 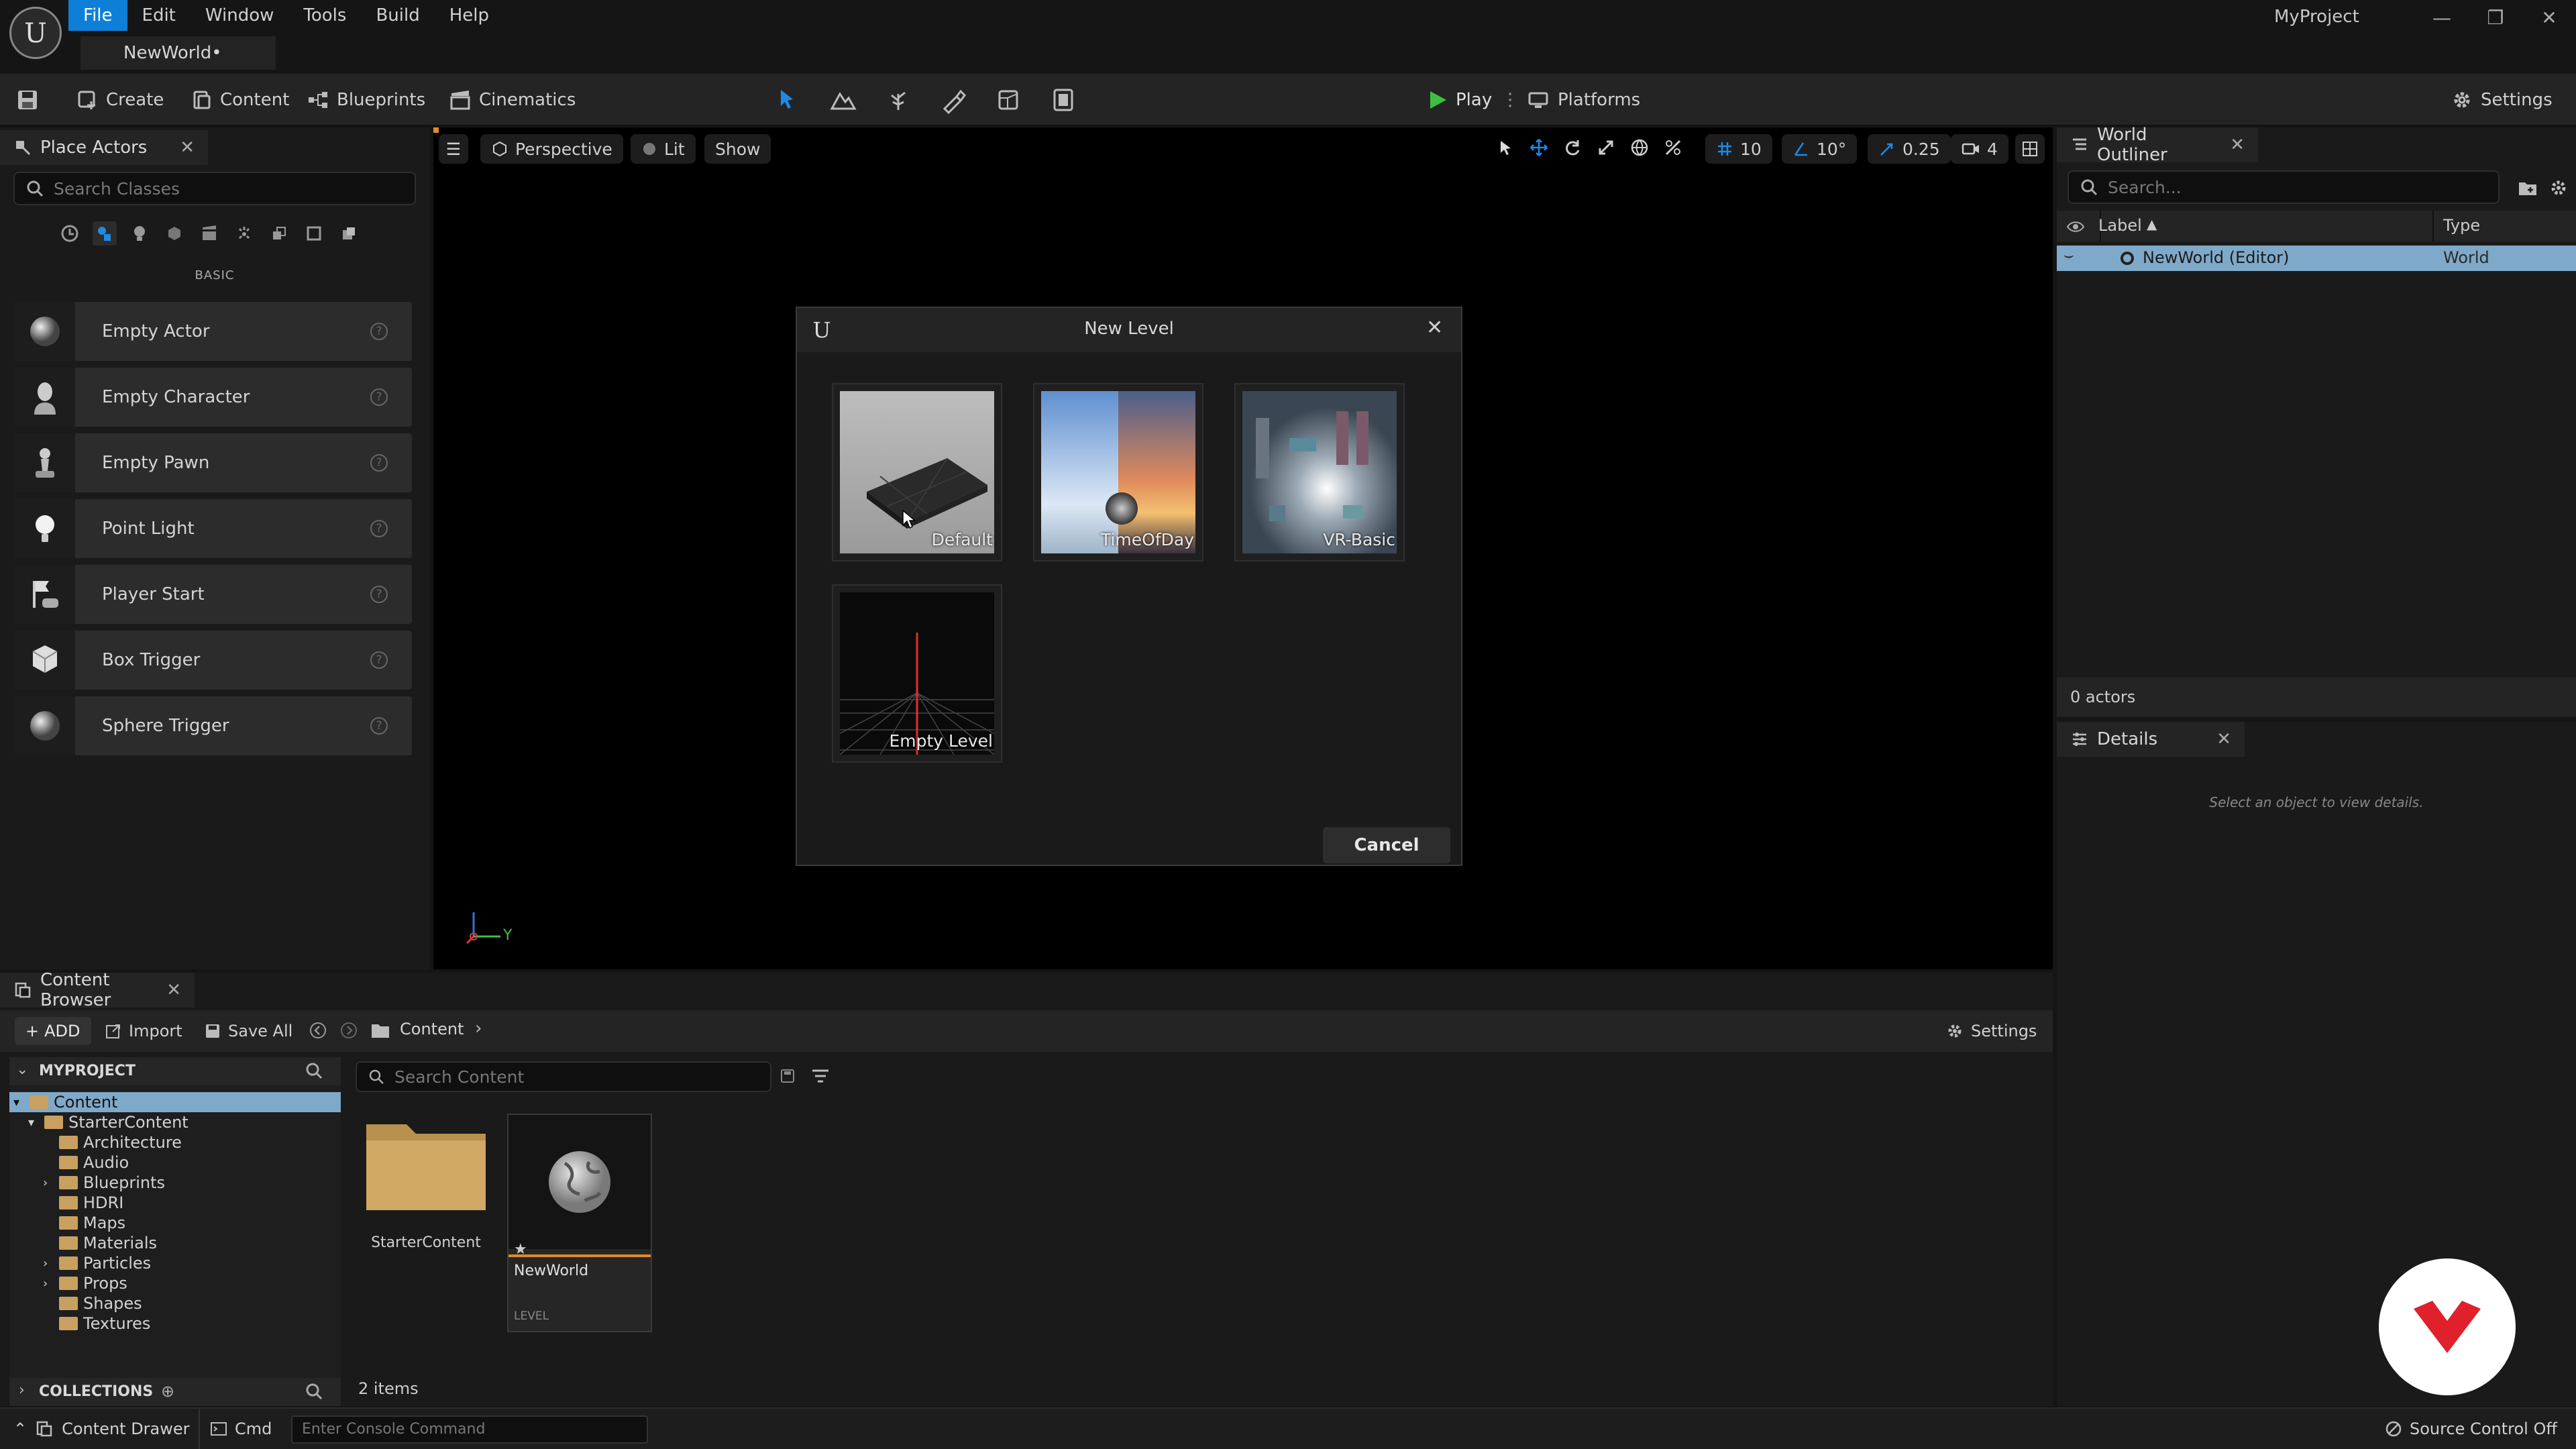 I want to click on blueprints-button: Blueprints, so click(x=365, y=100).